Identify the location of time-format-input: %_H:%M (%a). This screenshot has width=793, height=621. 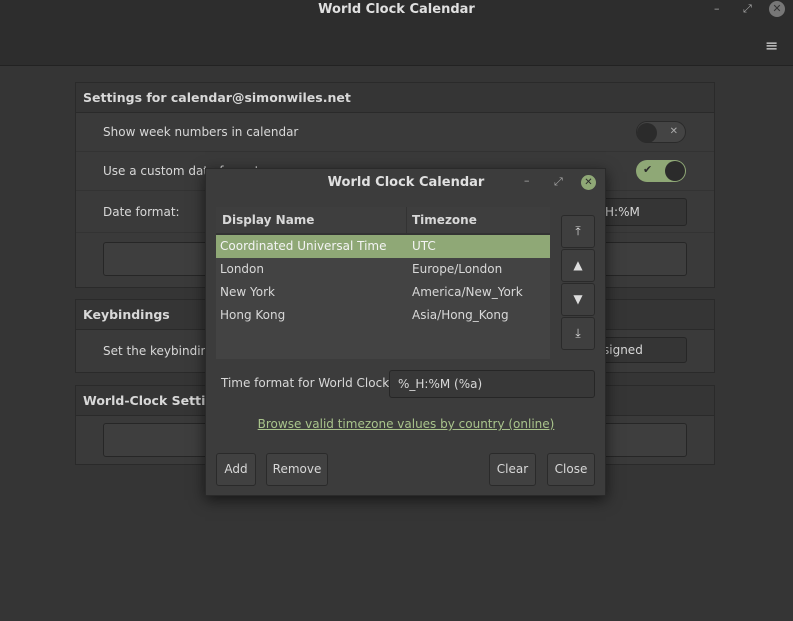
(492, 384).